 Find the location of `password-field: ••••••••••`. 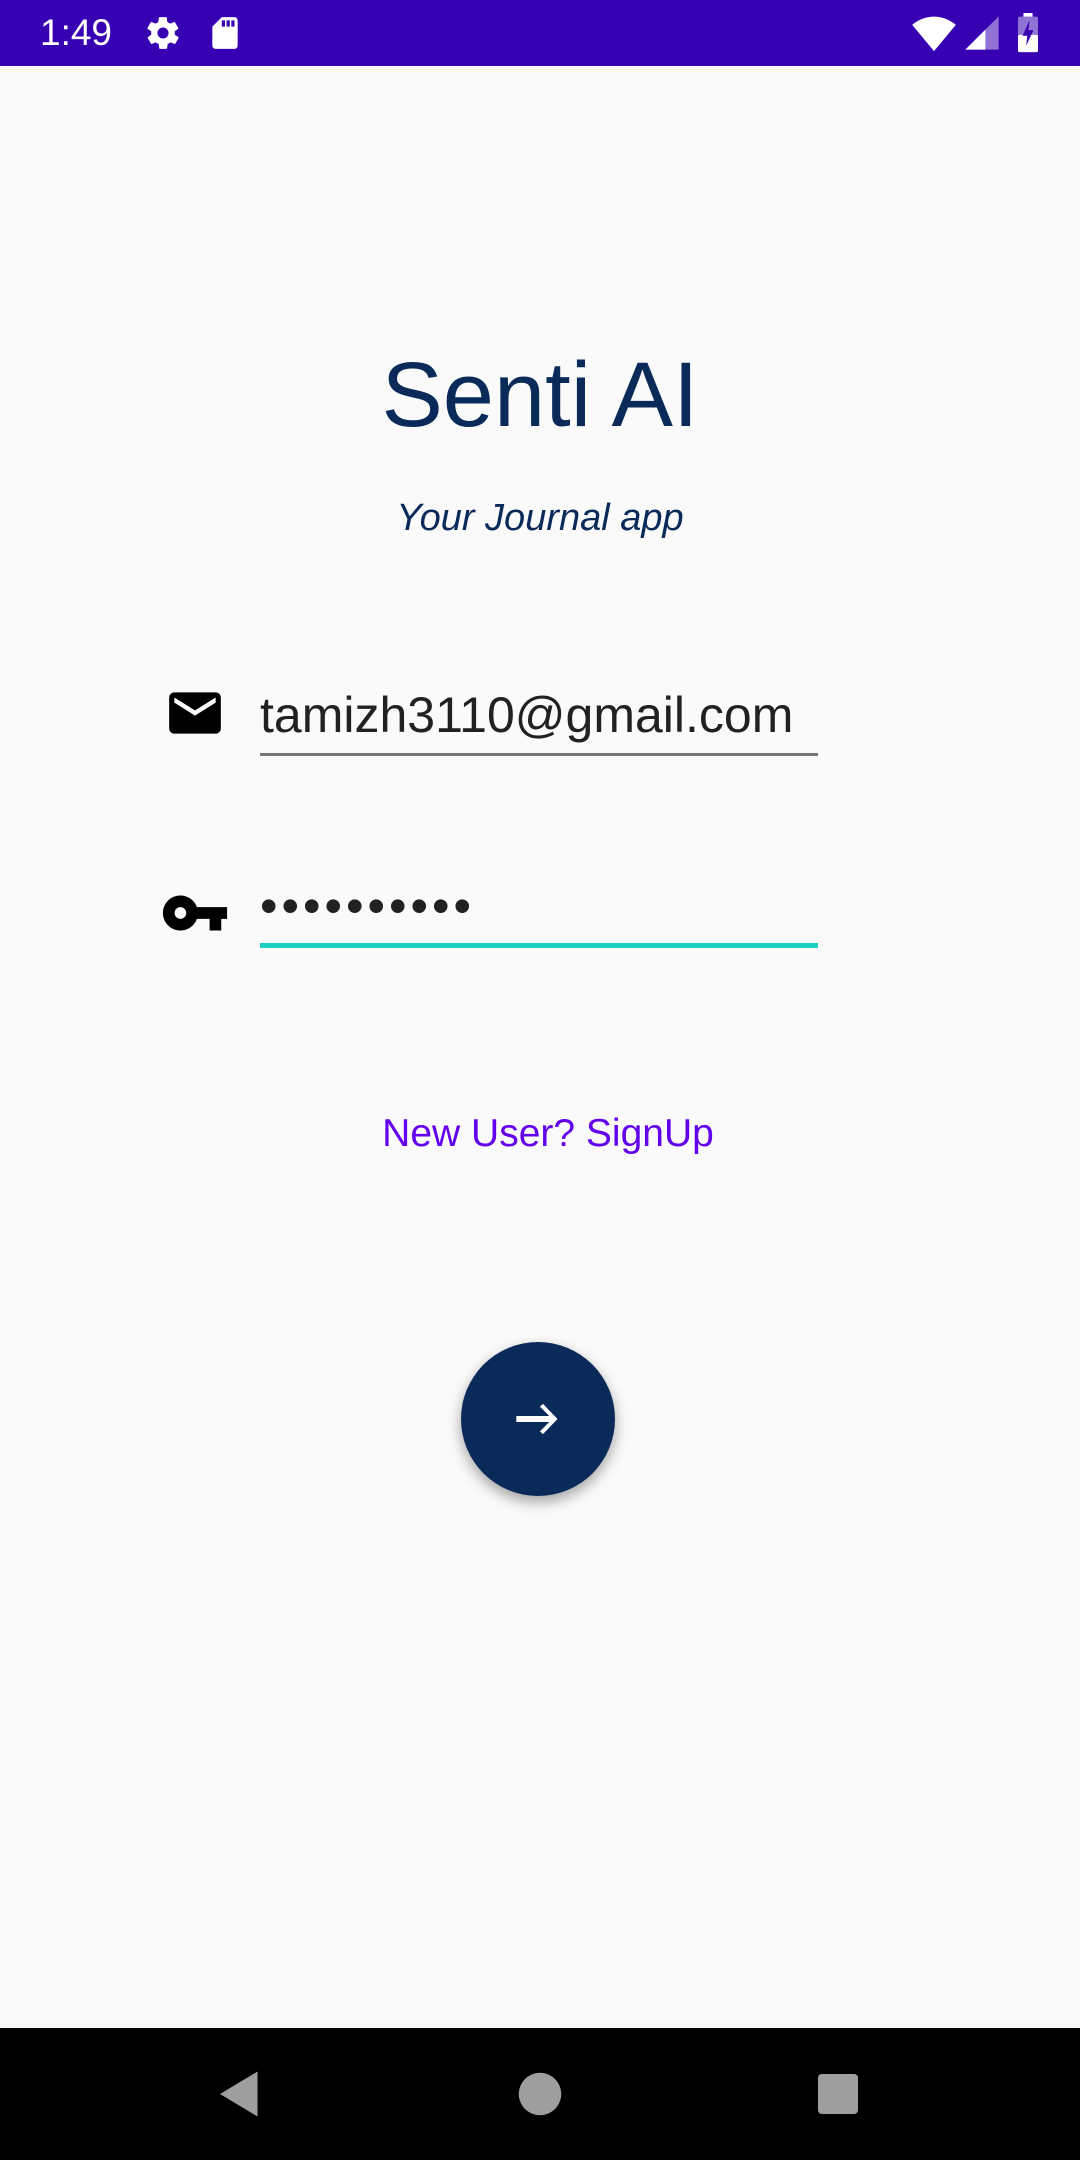

password-field: •••••••••• is located at coordinates (539, 906).